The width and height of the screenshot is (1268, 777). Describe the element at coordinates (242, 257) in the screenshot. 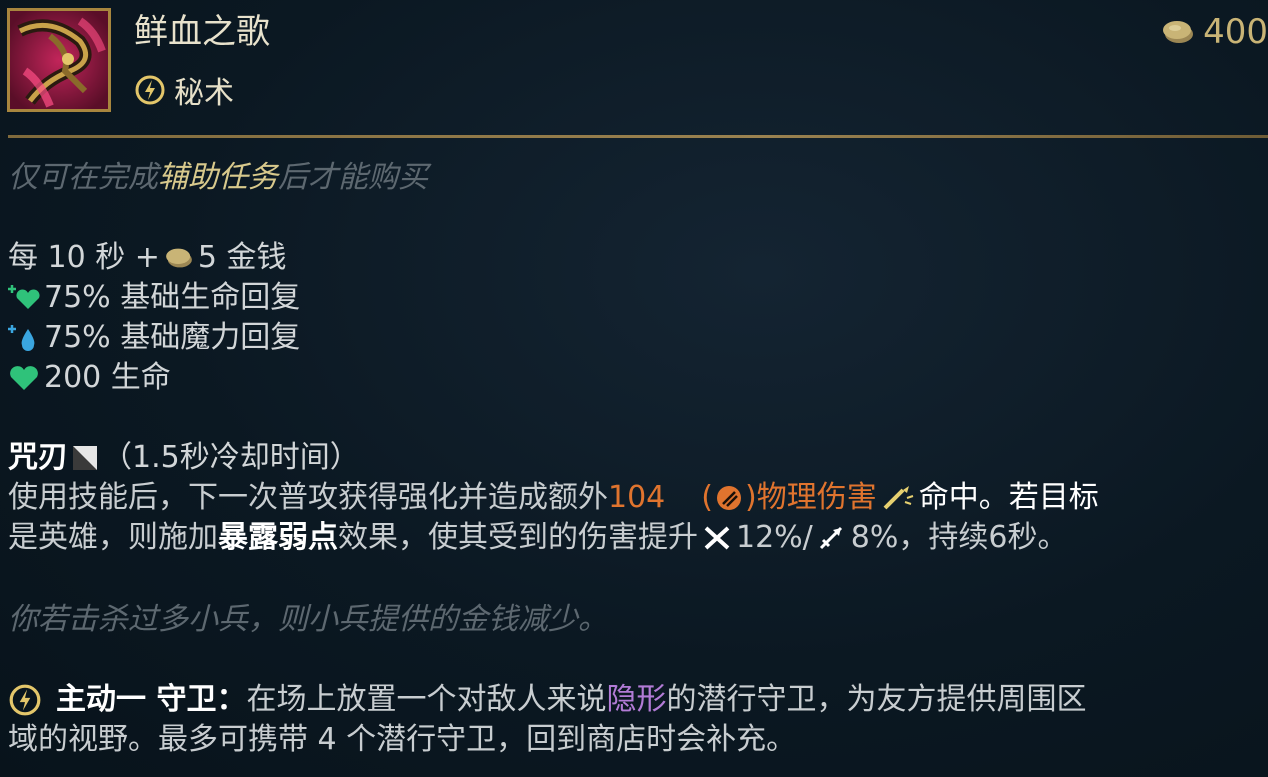

I see `stat-gold-suffix: 5 金钱` at that location.